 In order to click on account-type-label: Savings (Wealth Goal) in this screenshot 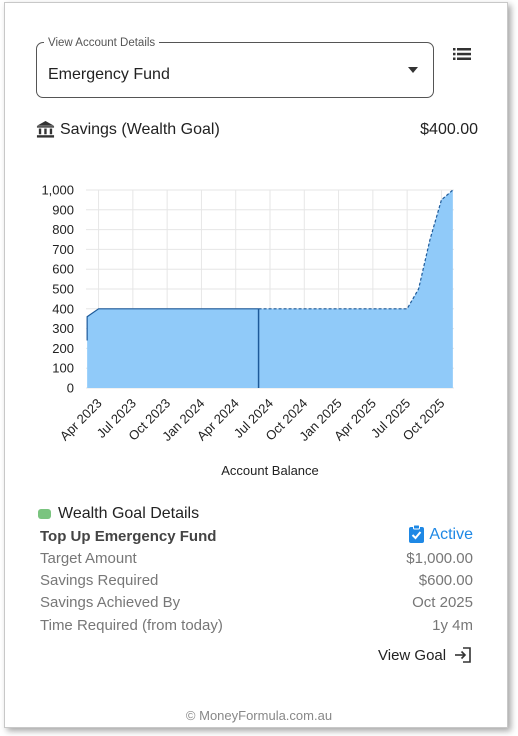, I will do `click(140, 129)`.